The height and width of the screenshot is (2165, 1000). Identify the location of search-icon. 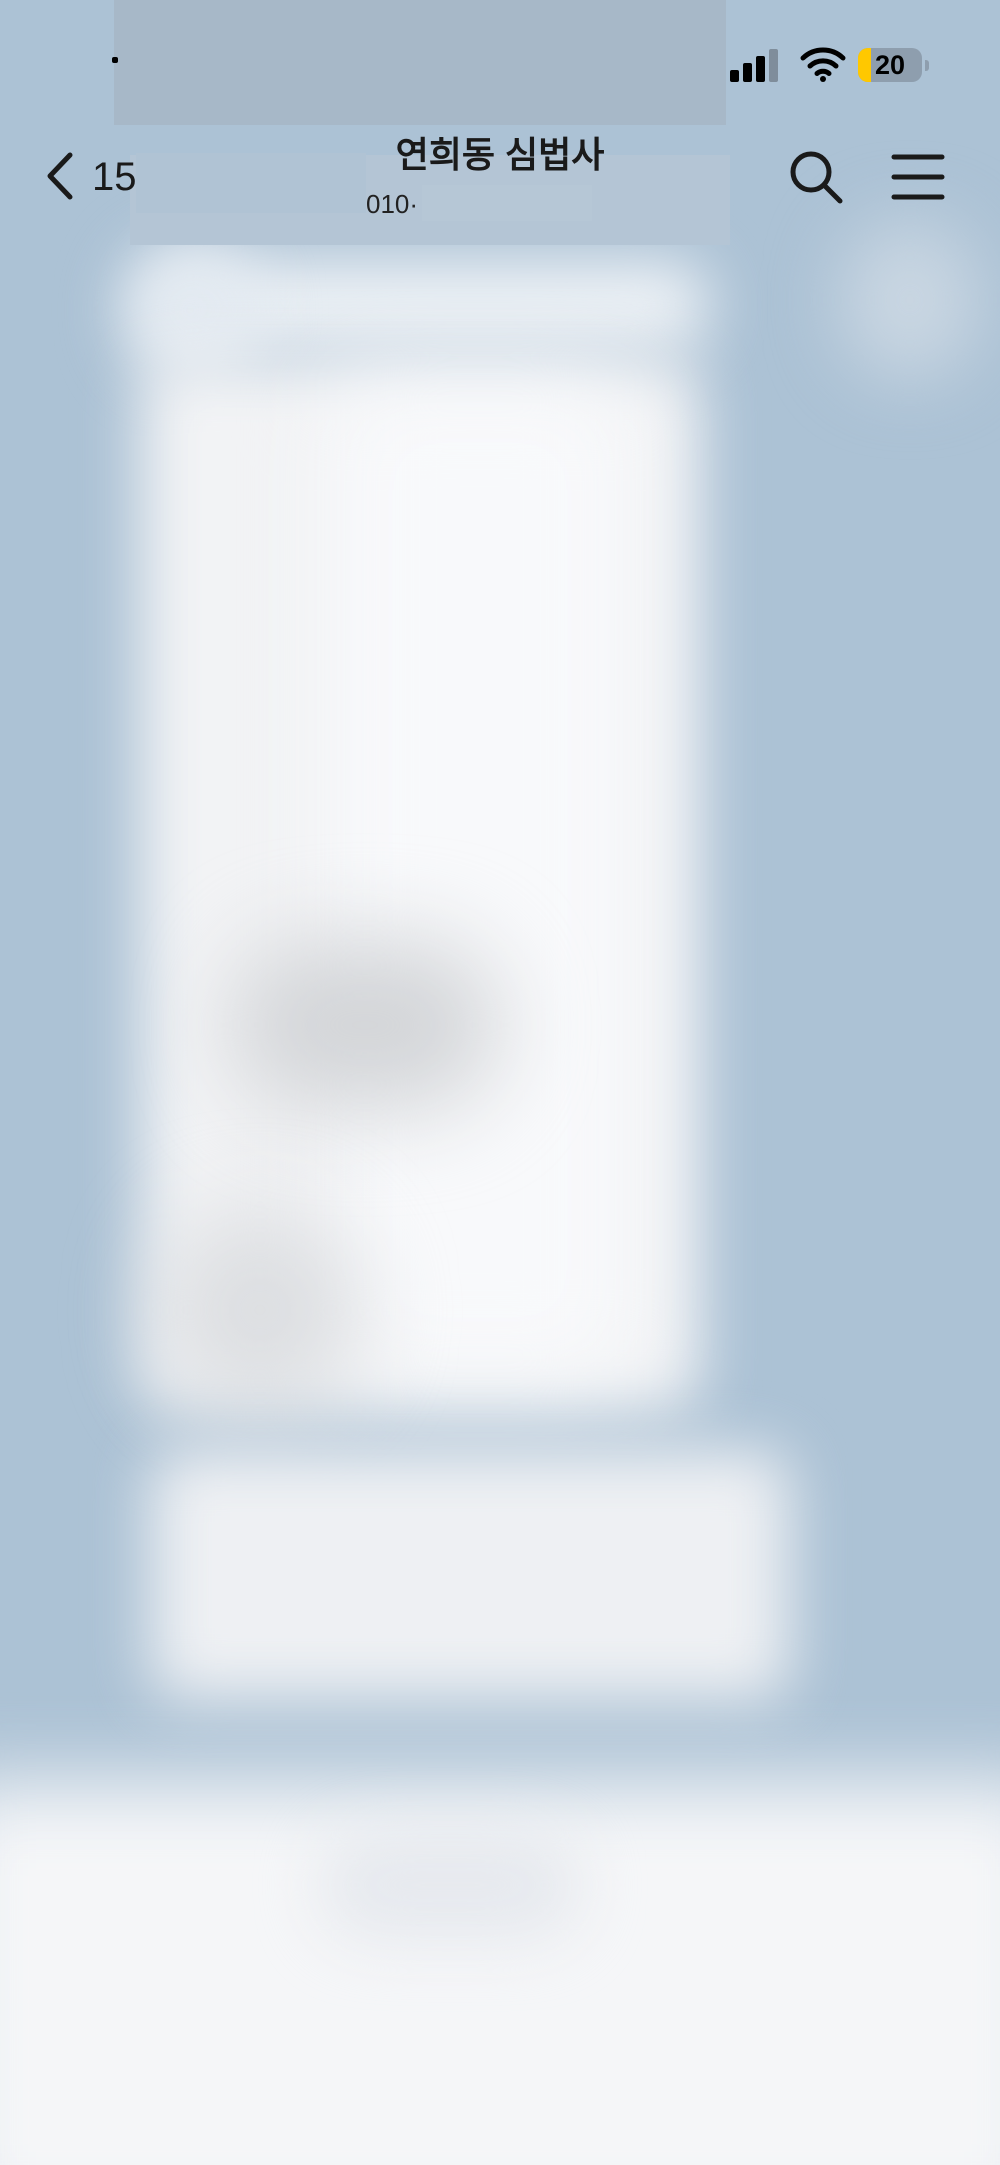
(816, 177).